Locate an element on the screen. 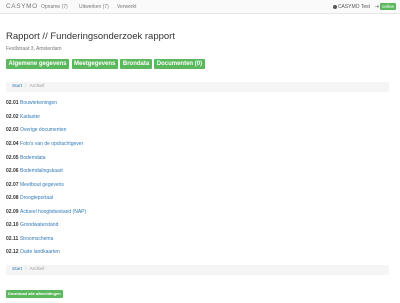  list-item: 02.09 Actueel hoogtebestand (NAP) is located at coordinates (46, 212).